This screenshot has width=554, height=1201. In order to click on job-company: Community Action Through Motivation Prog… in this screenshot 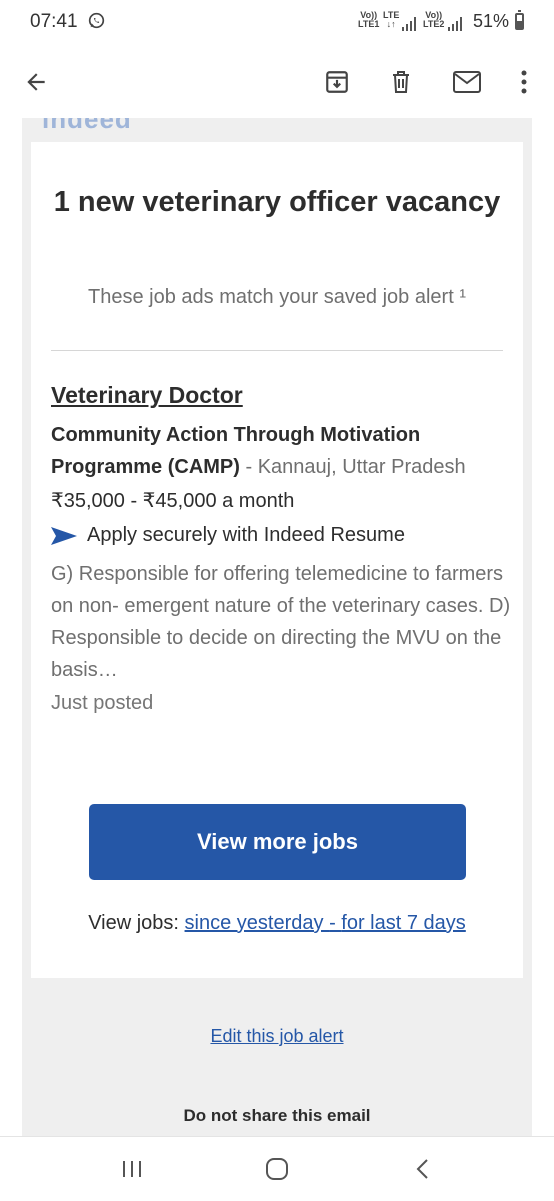, I will do `click(281, 451)`.